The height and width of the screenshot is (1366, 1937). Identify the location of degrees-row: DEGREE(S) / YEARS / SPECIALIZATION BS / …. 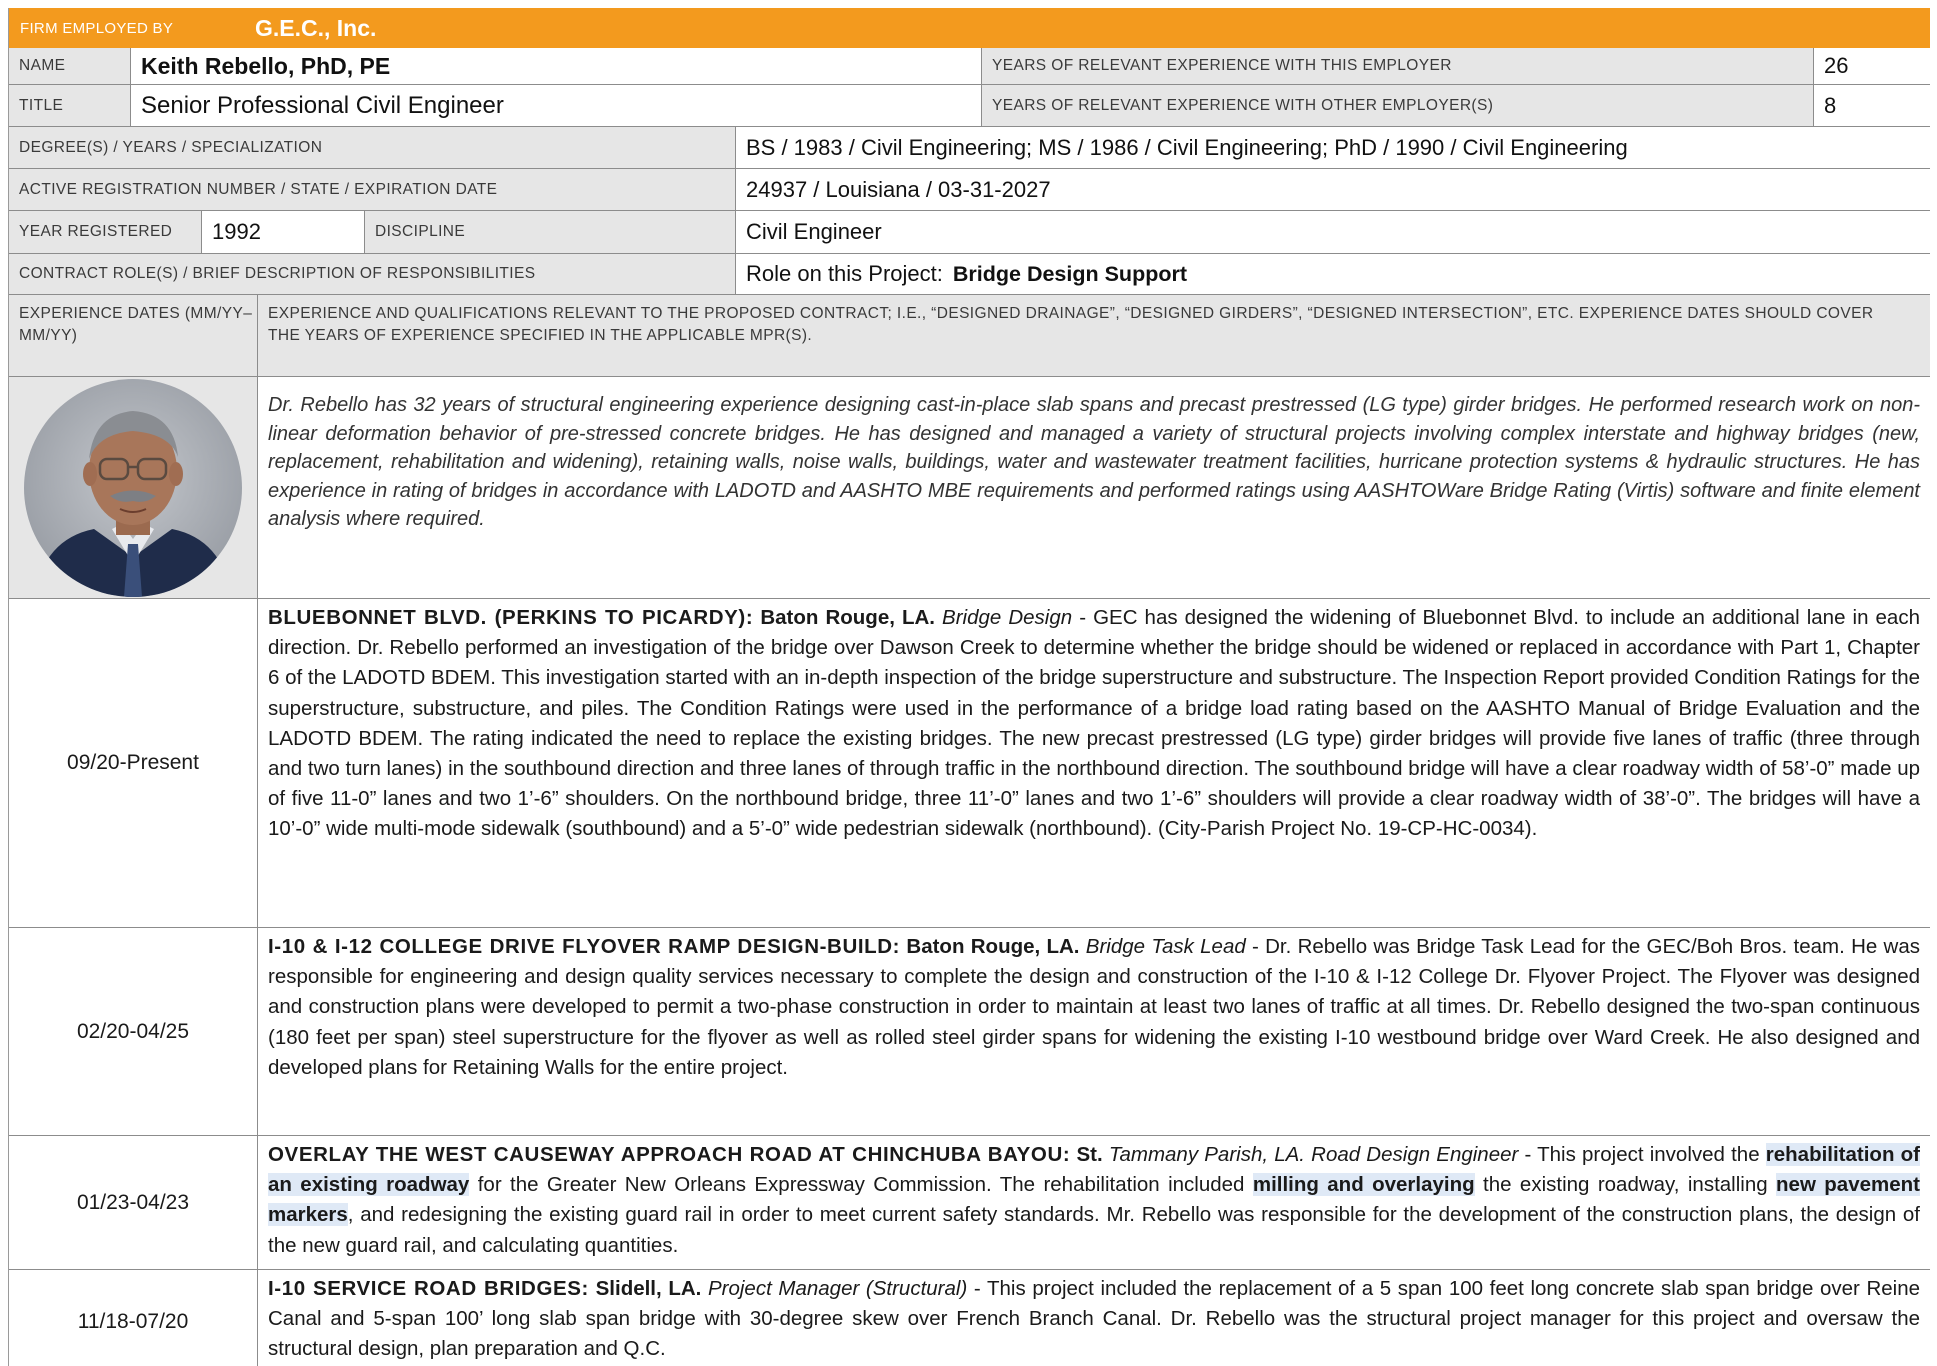
(969, 148).